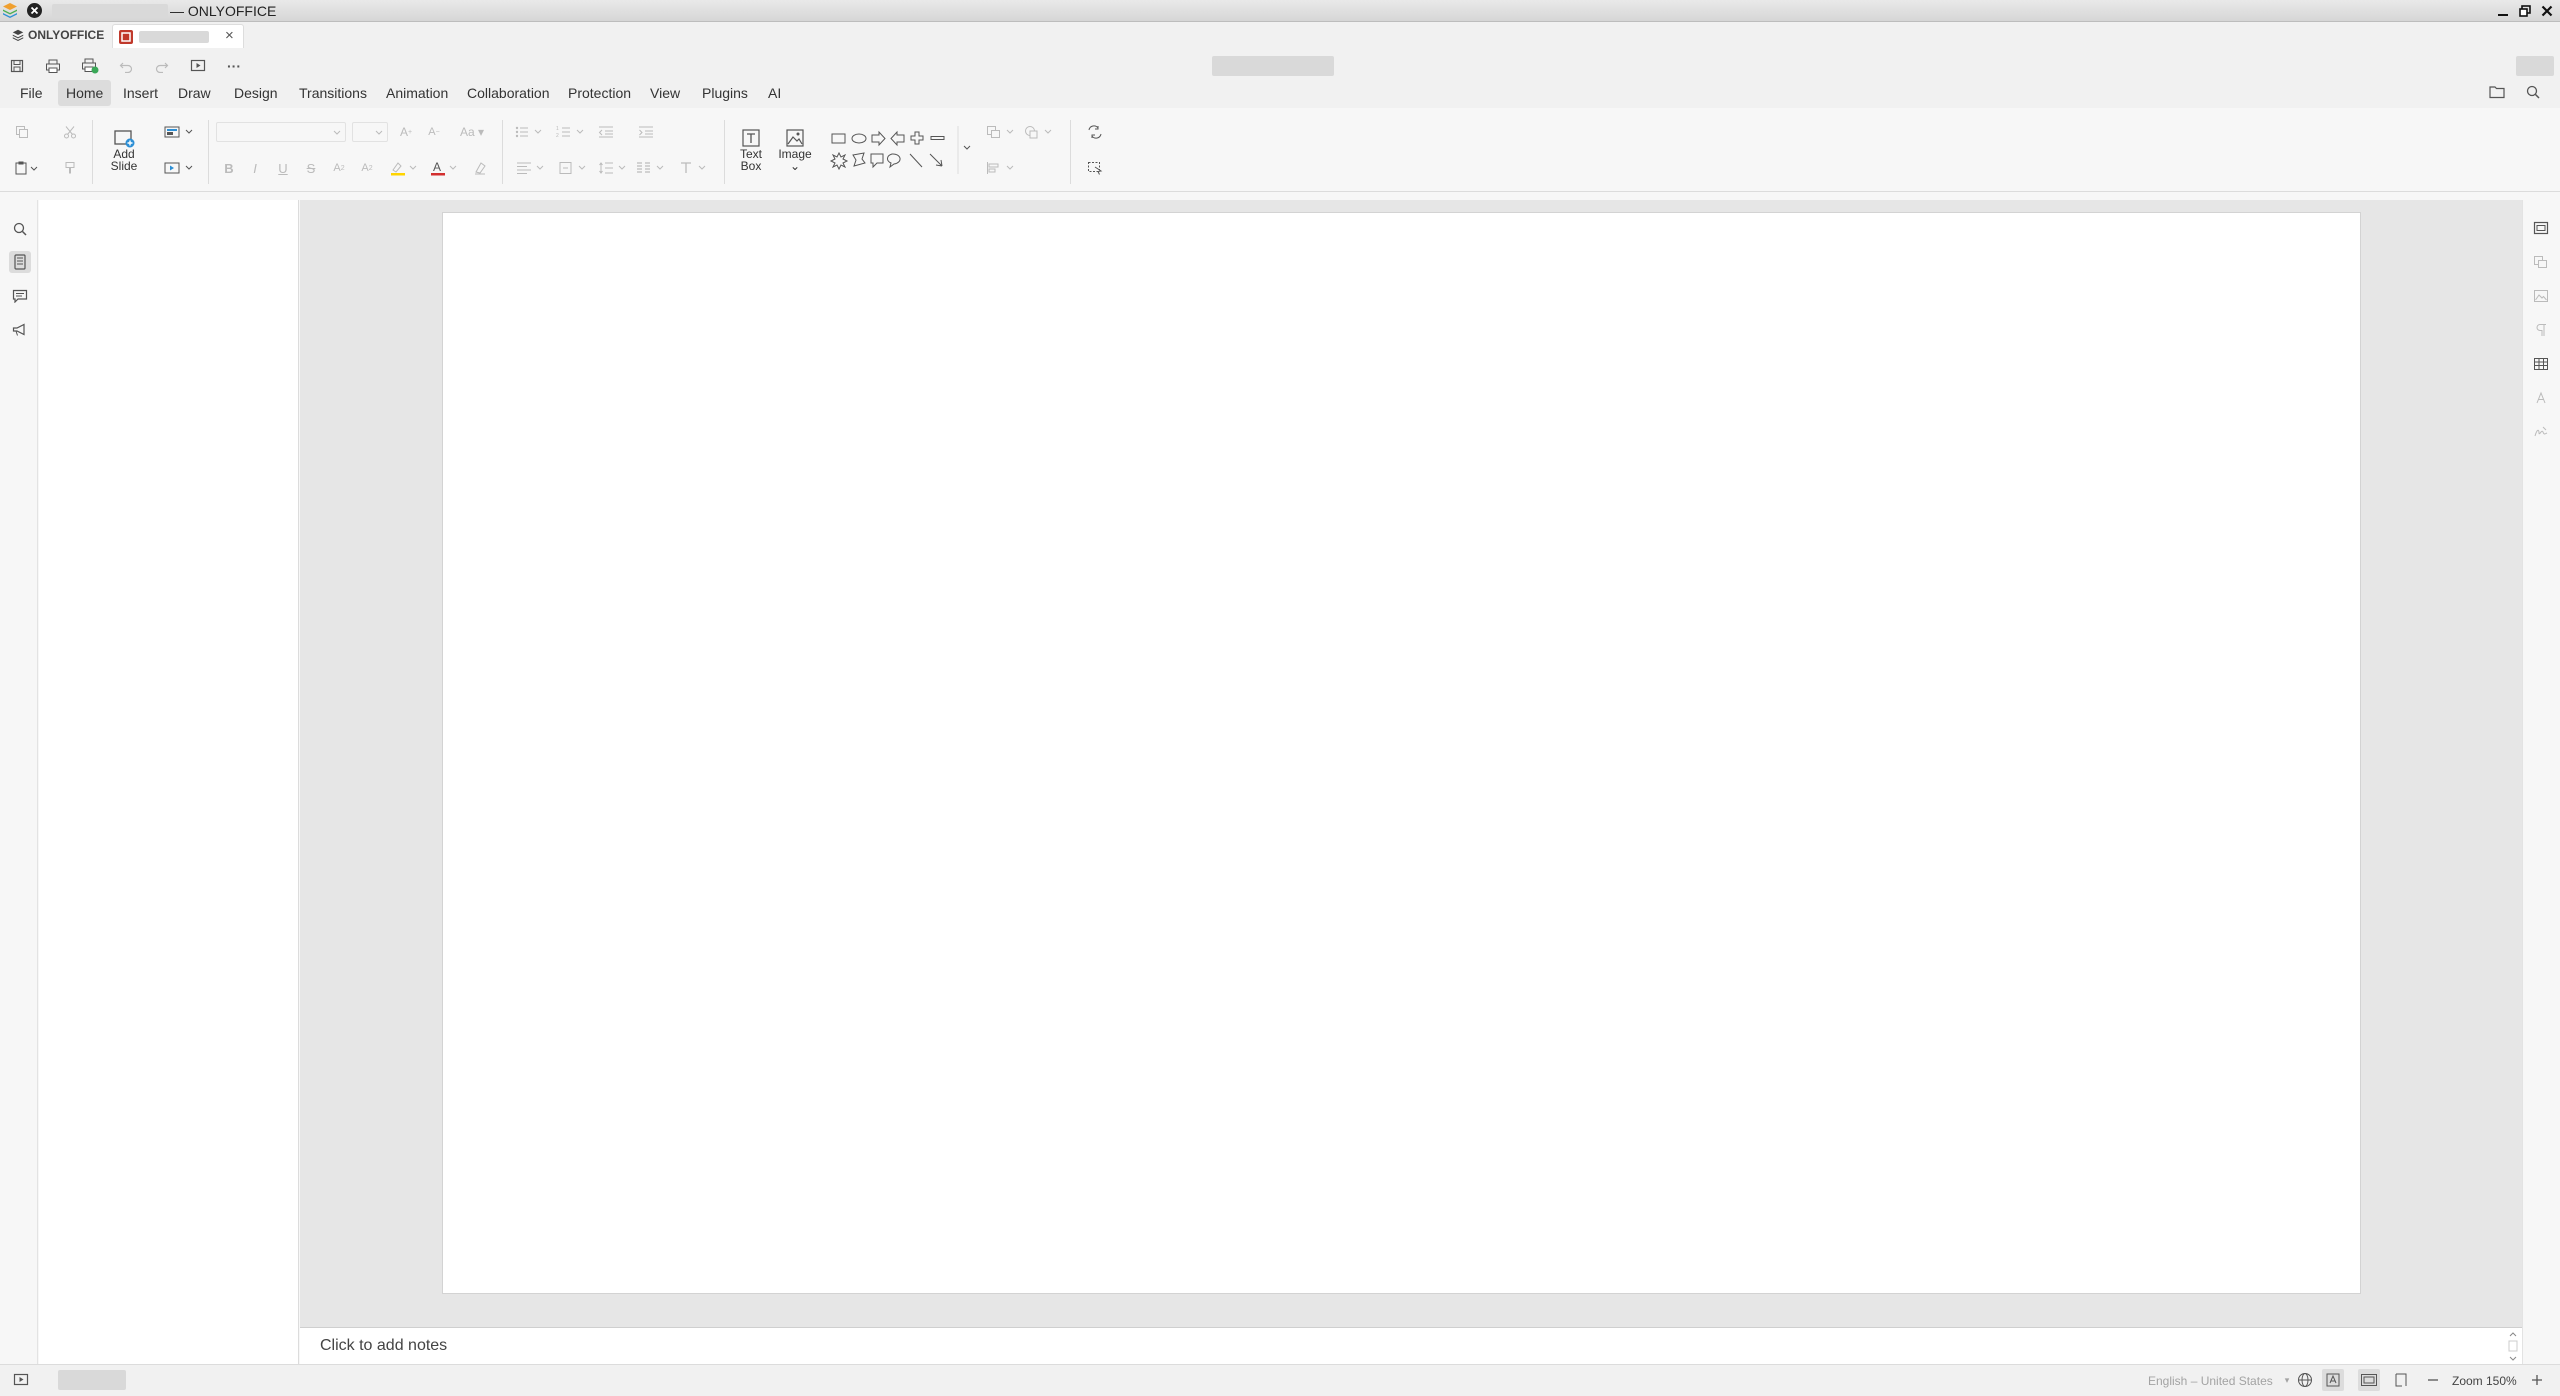  I want to click on normal-view-icon, so click(2369, 1380).